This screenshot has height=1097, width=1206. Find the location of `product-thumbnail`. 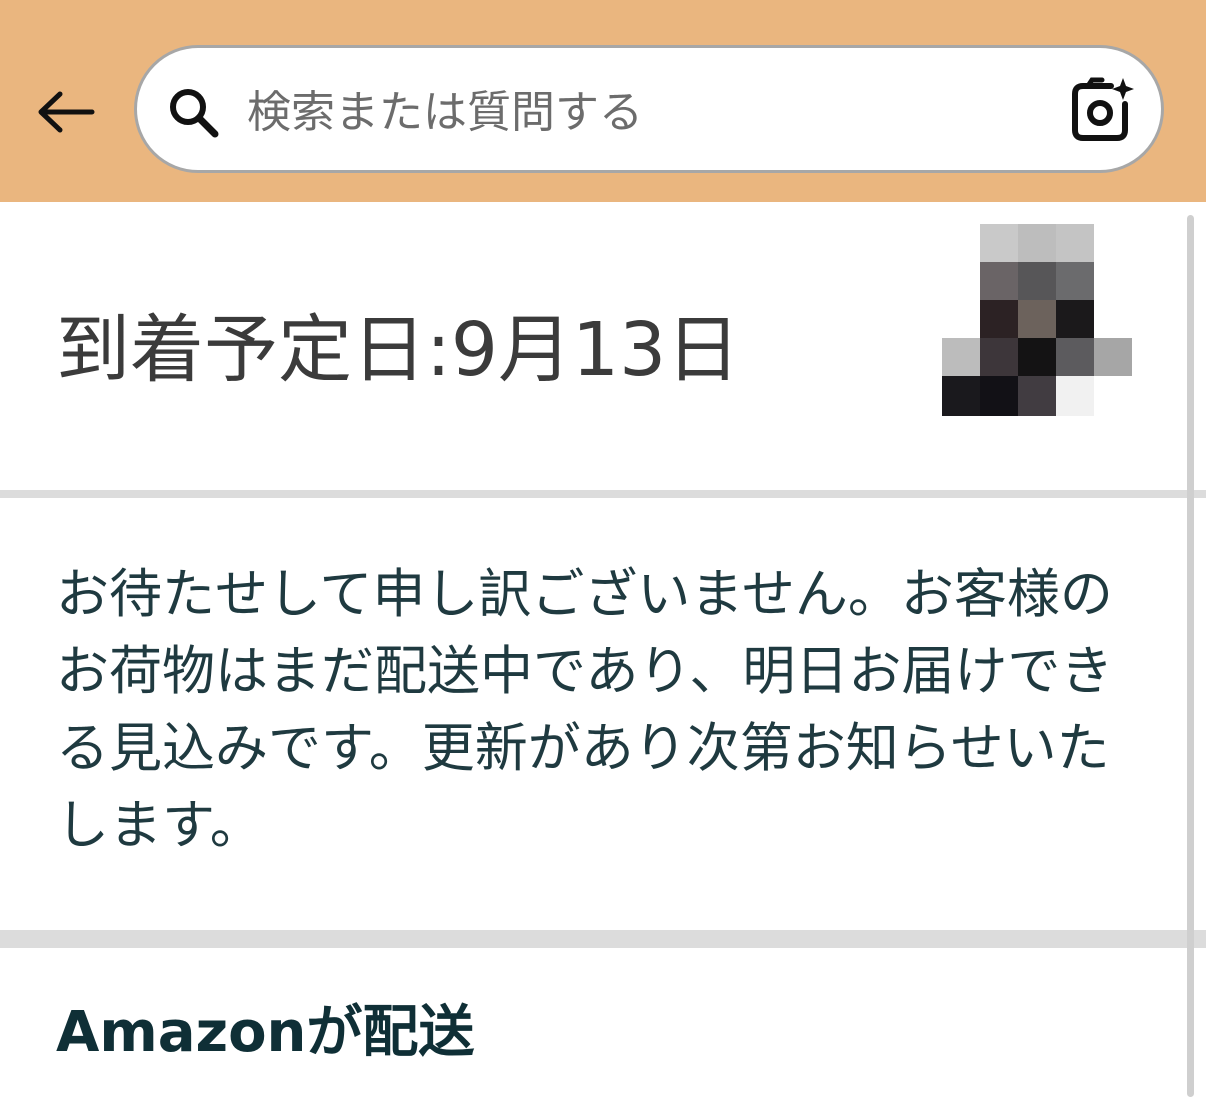

product-thumbnail is located at coordinates (1037, 320).